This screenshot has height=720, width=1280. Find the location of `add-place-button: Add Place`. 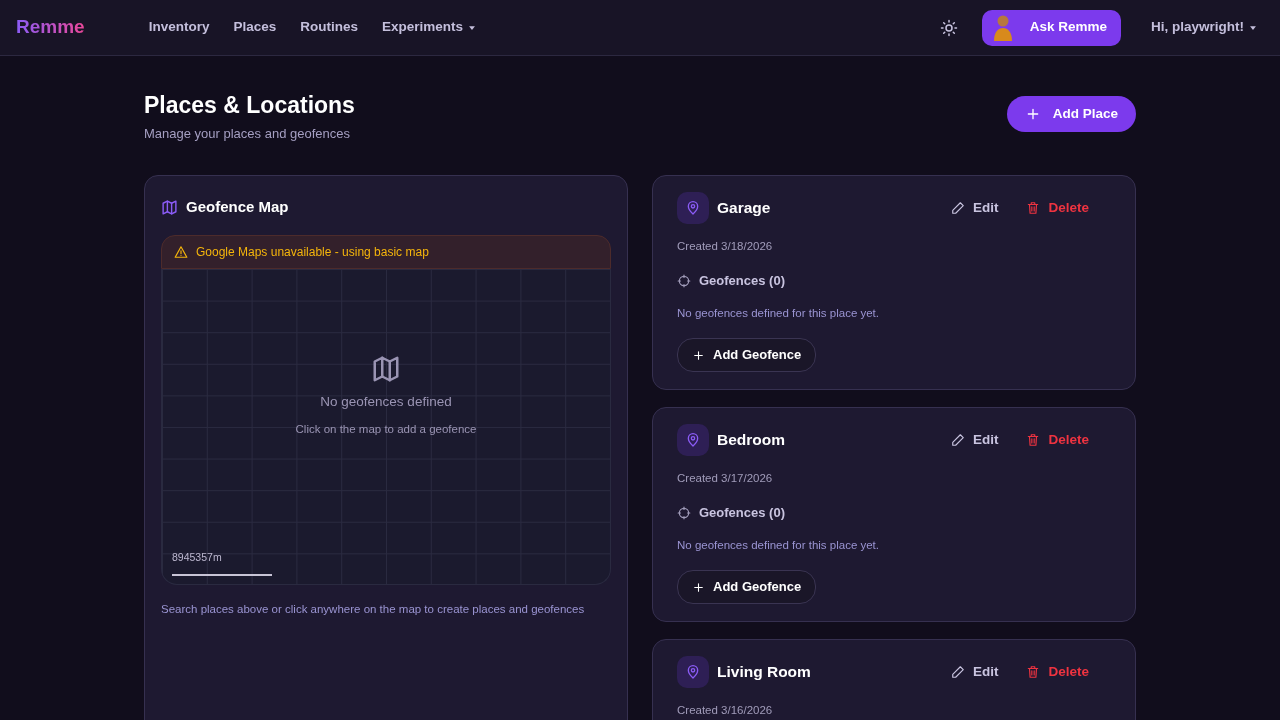

add-place-button: Add Place is located at coordinates (1071, 114).